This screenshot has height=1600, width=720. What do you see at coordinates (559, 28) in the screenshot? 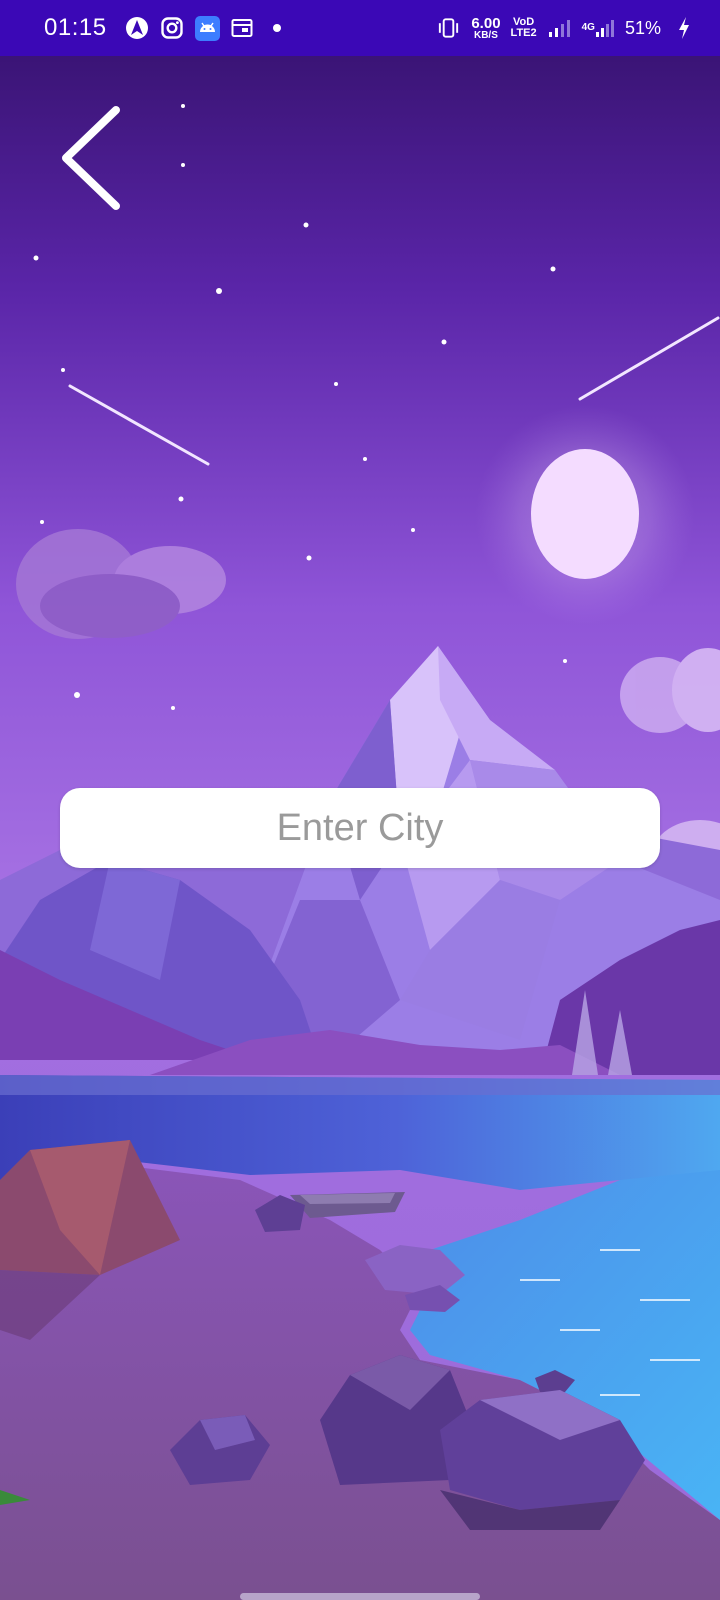
I see `signal-strength-icon` at bounding box center [559, 28].